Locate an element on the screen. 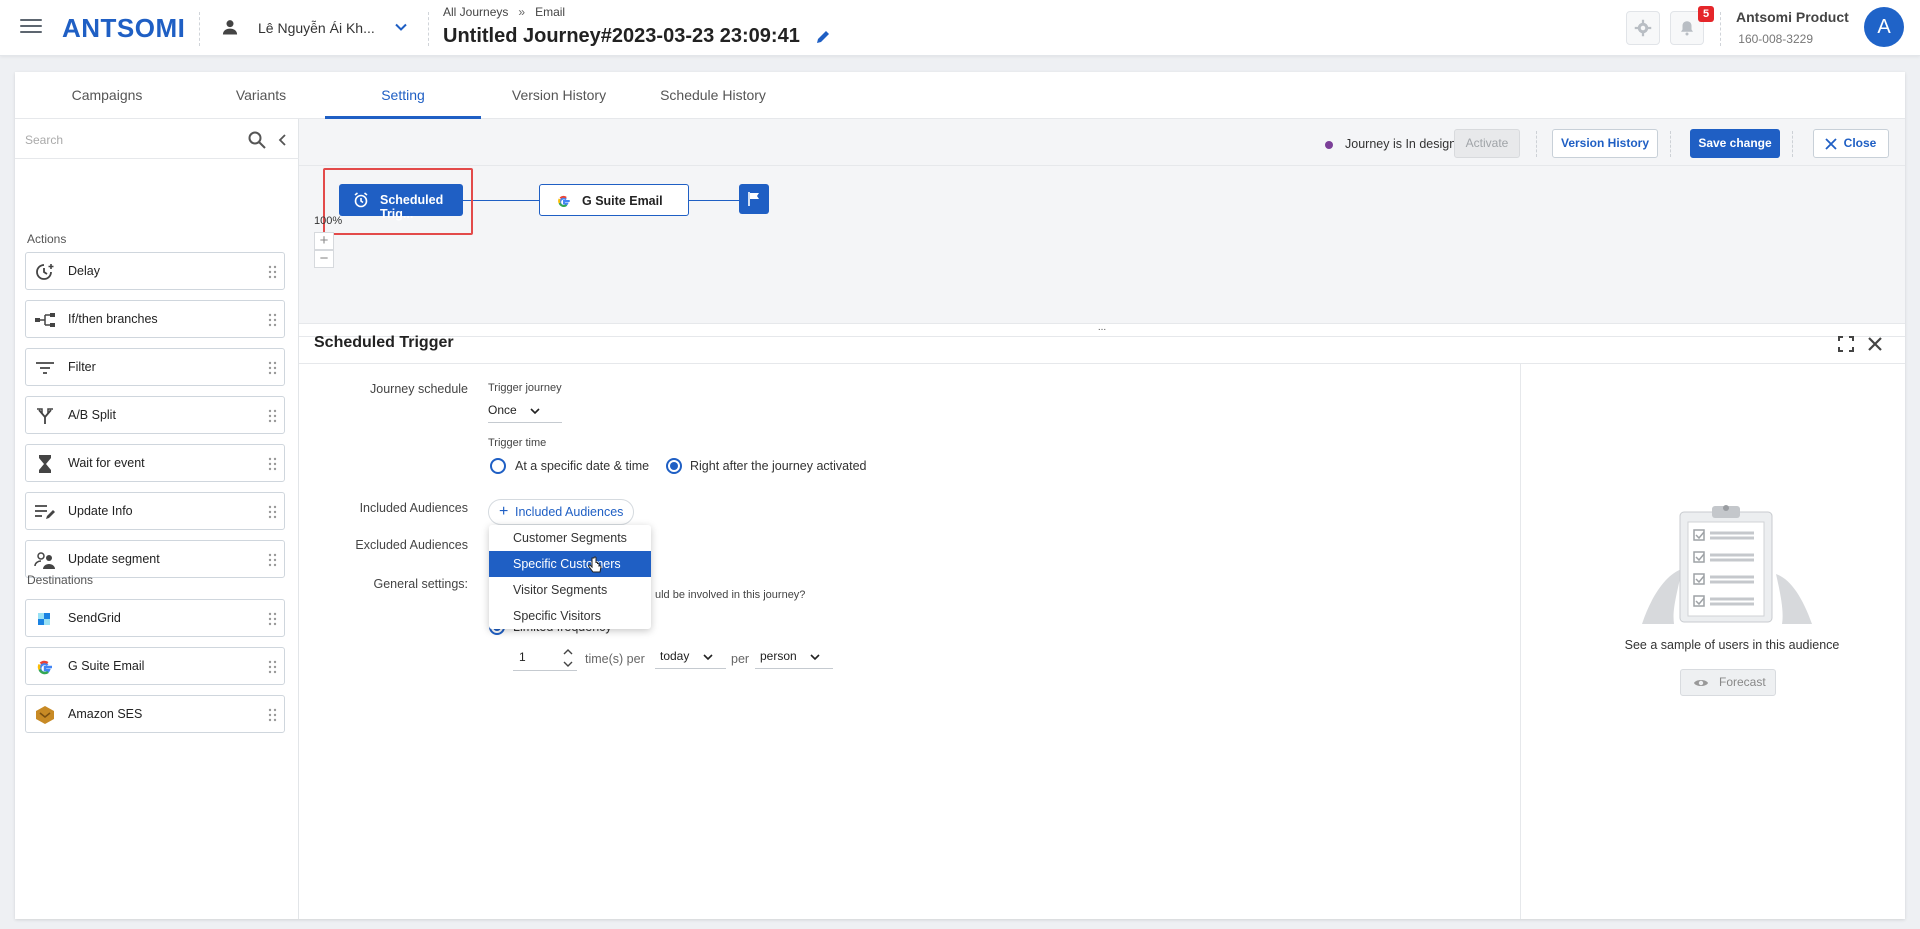 The width and height of the screenshot is (1920, 929). notification-badge: 5 is located at coordinates (1706, 14).